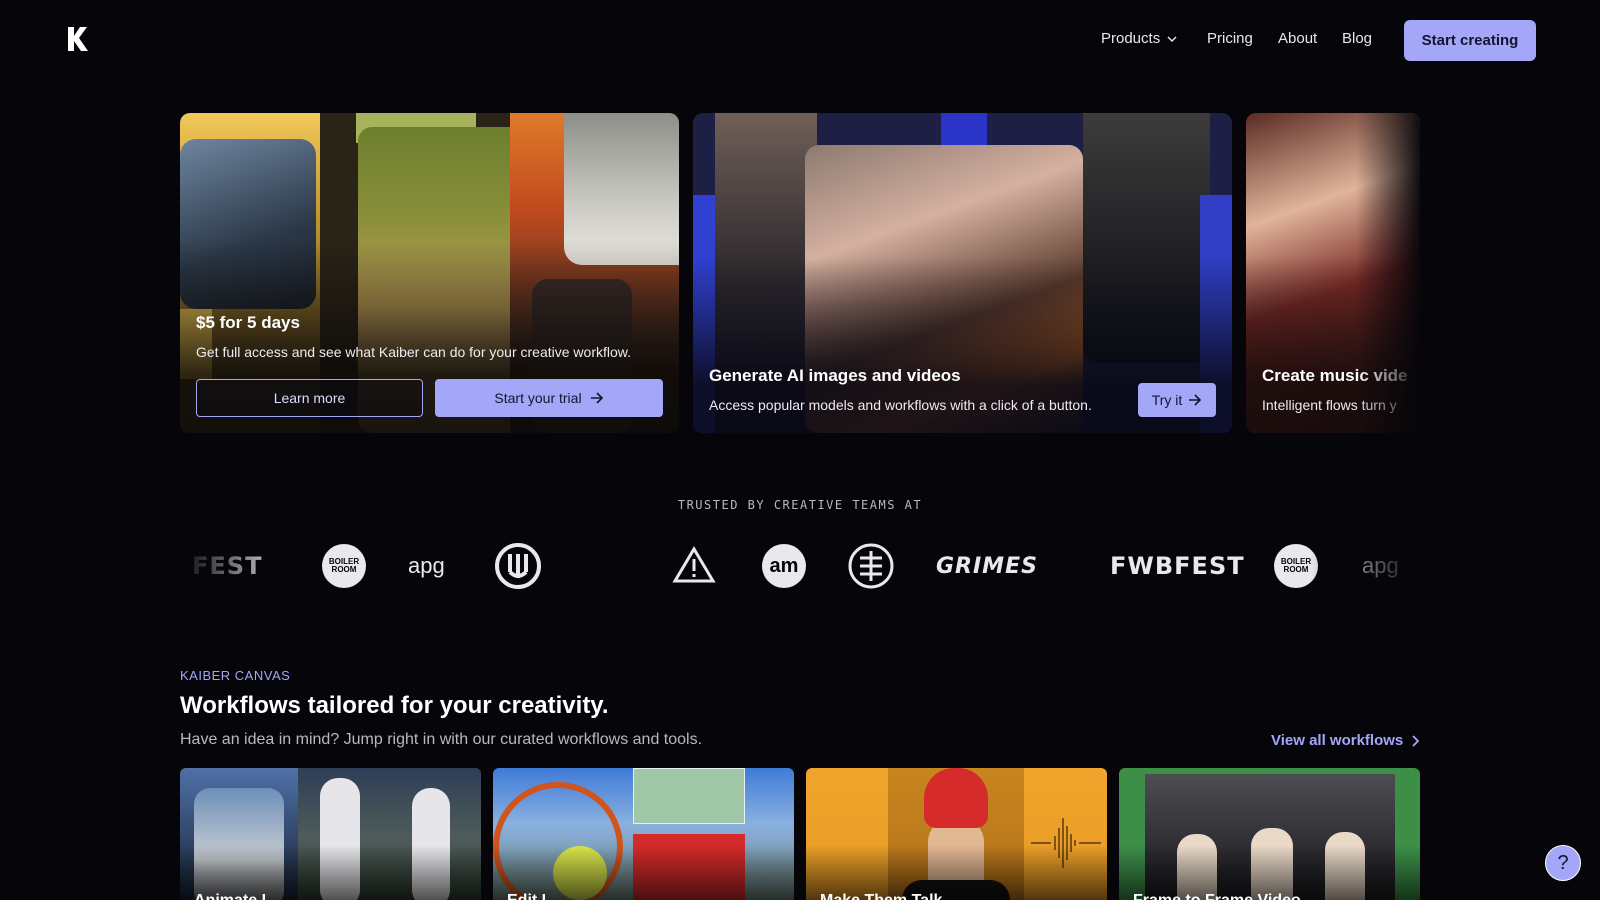 The height and width of the screenshot is (900, 1600). I want to click on workflow-card-frame-to-frame: Frame to Frame Video, so click(1269, 834).